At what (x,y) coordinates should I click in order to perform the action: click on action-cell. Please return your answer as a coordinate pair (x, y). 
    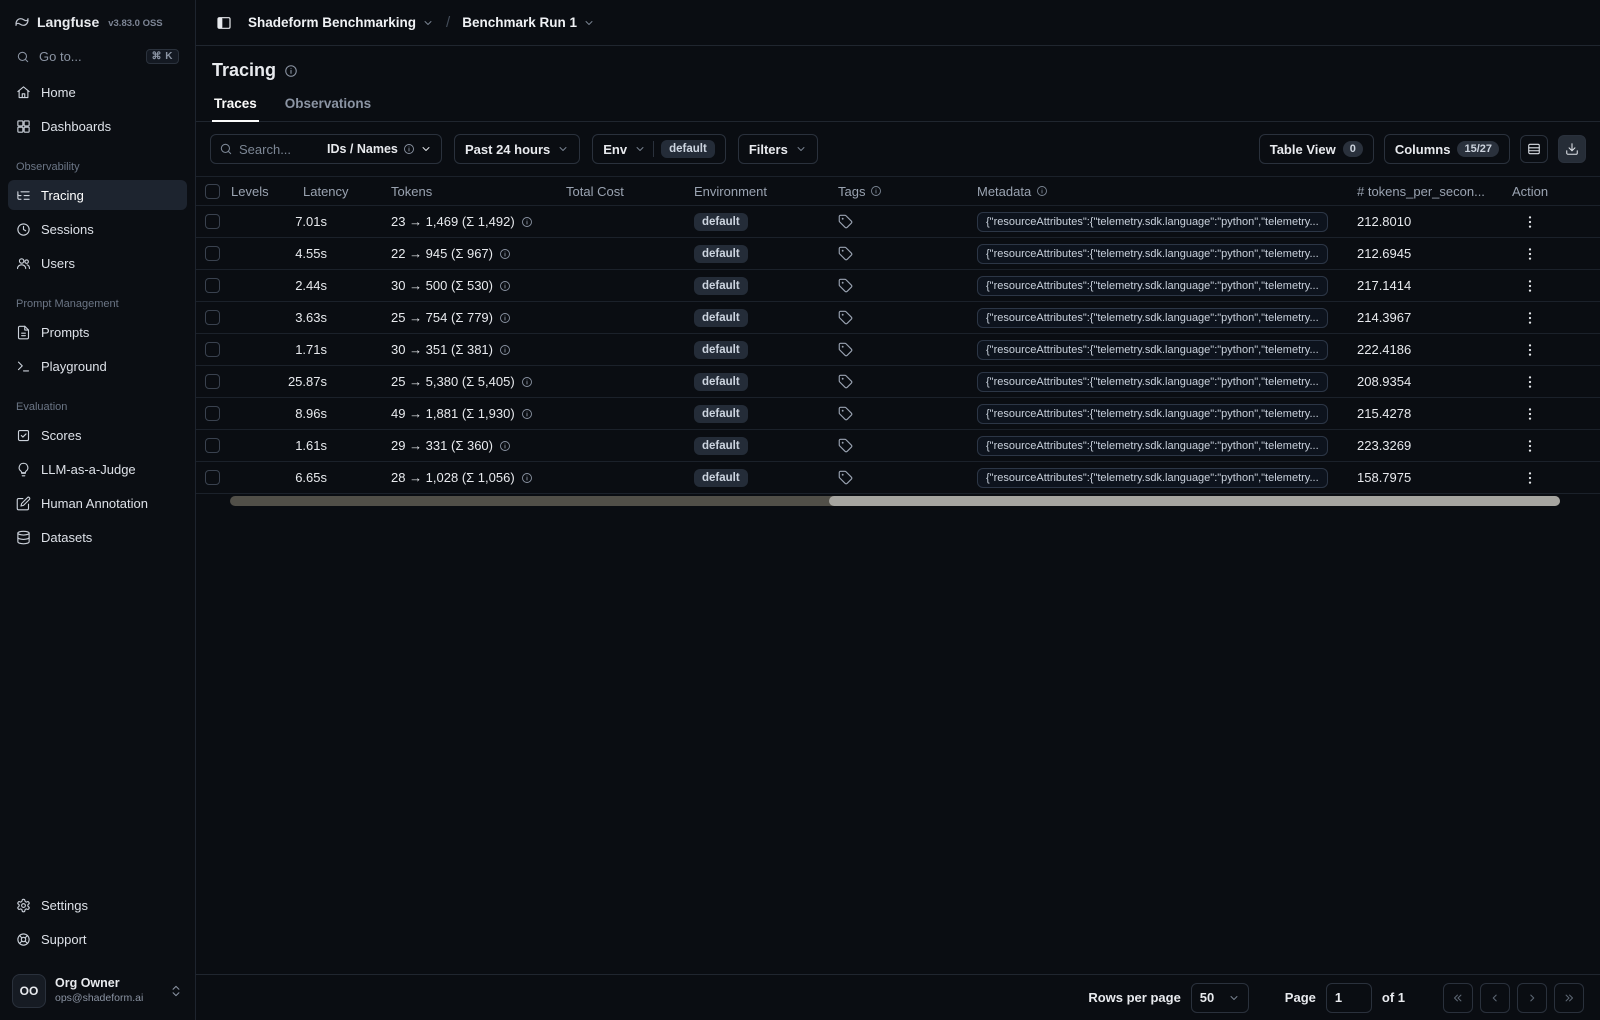
    Looking at the image, I should click on (1556, 478).